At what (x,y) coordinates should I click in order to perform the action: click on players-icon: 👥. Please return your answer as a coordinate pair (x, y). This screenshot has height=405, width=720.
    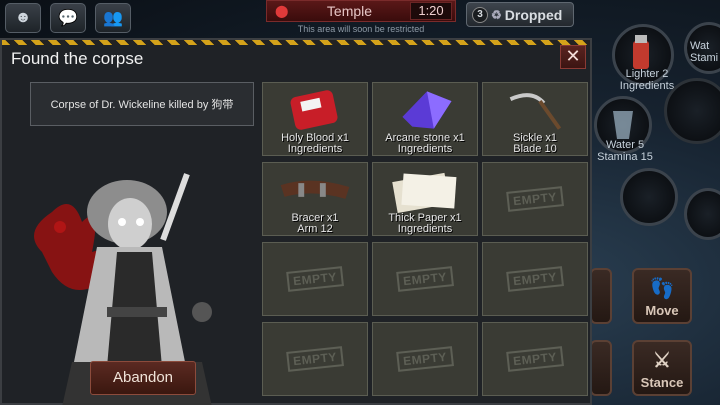
    Looking at the image, I should click on (113, 18).